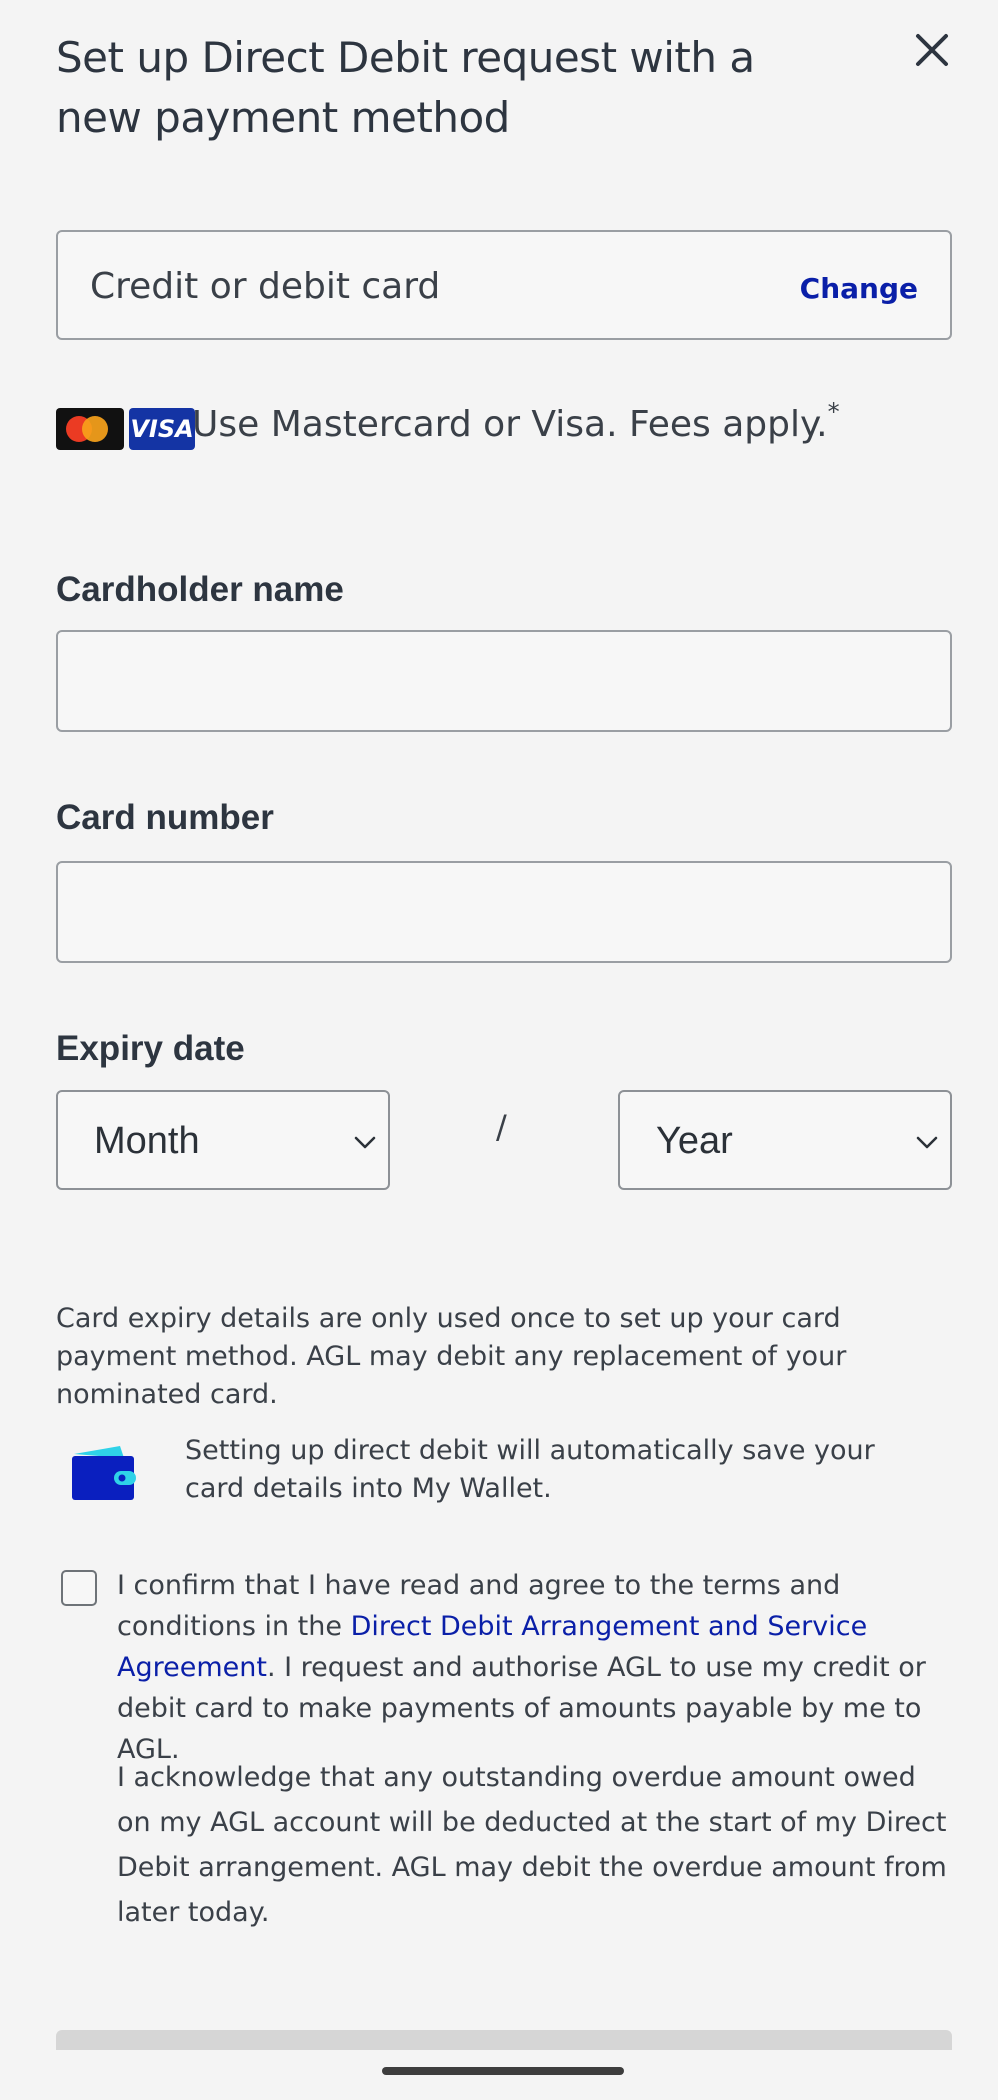  I want to click on mastercard-logo, so click(90, 429).